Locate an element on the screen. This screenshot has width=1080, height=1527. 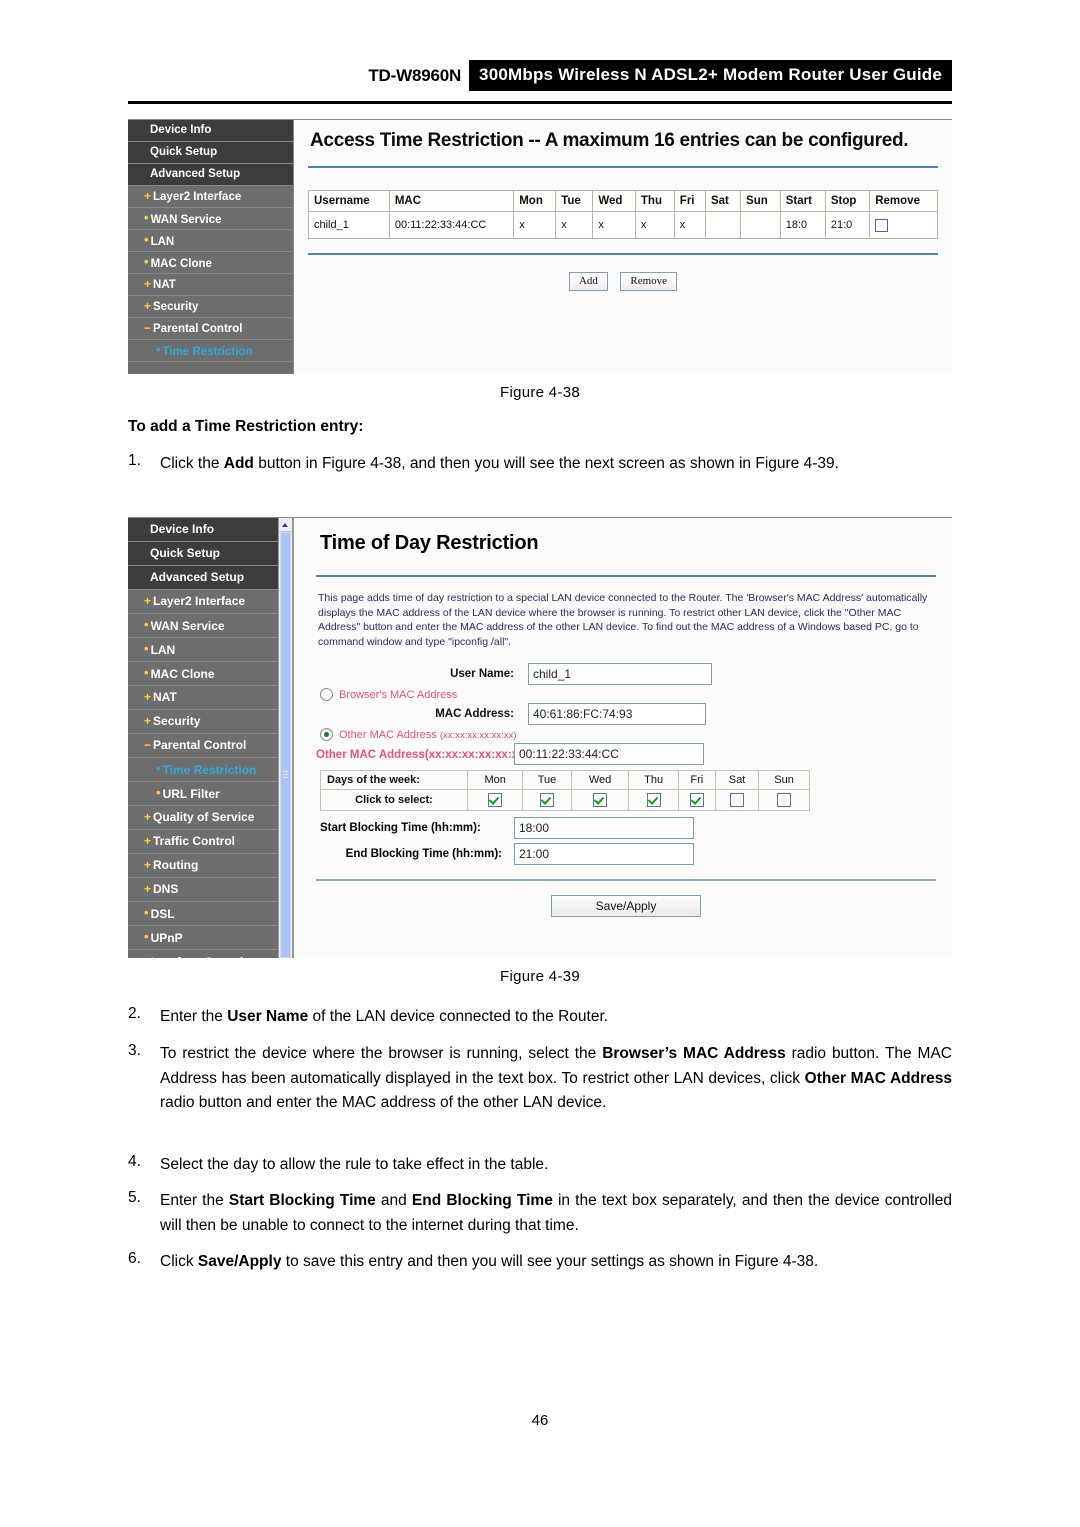
sidebar2-item-layer2-interface: + Layer2 Interface is located at coordinates (203, 602).